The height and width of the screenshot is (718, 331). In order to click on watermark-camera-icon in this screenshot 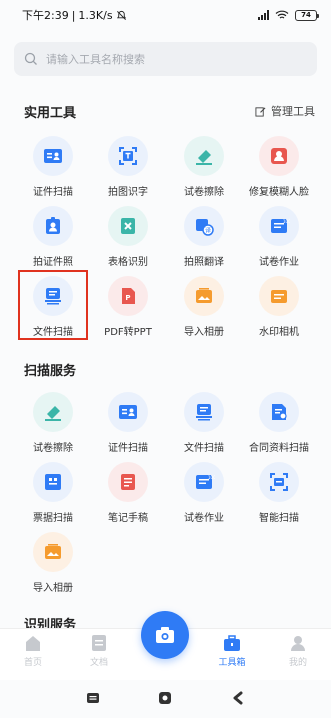, I will do `click(279, 296)`.